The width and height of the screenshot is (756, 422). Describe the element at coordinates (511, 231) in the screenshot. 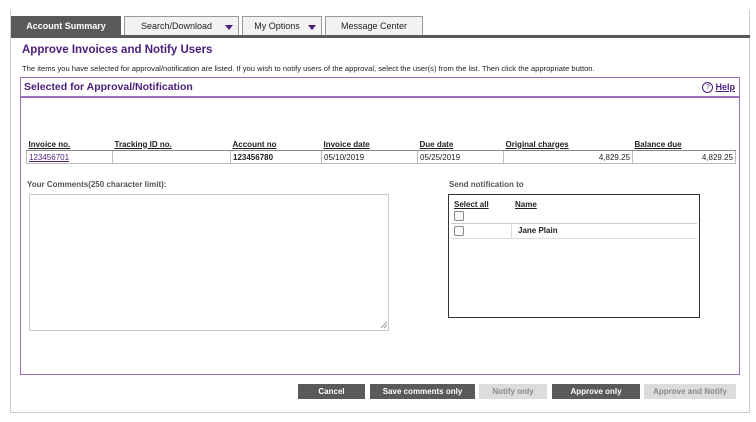

I see `column-divider` at that location.